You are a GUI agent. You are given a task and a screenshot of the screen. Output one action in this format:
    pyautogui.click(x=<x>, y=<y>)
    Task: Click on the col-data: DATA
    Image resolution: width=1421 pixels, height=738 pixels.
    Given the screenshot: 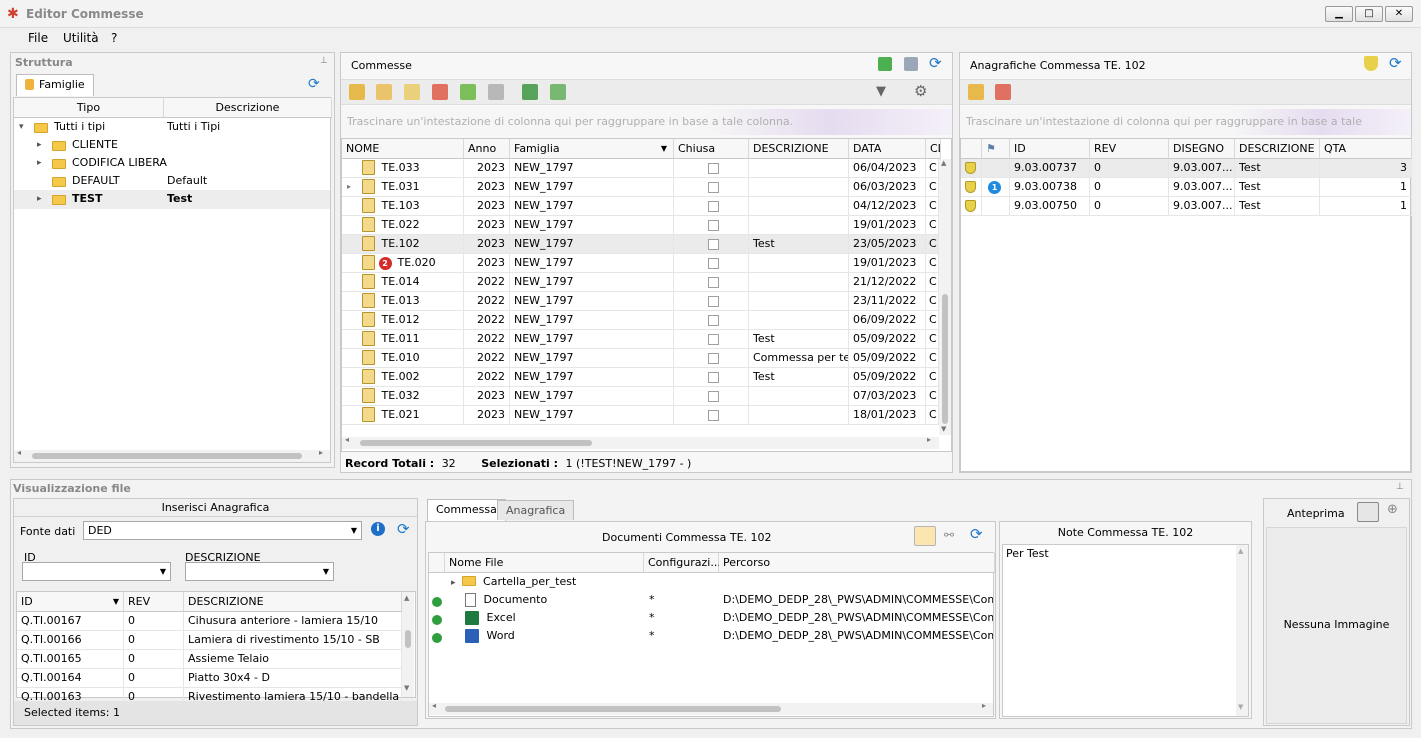 What is the action you would take?
    pyautogui.click(x=887, y=149)
    